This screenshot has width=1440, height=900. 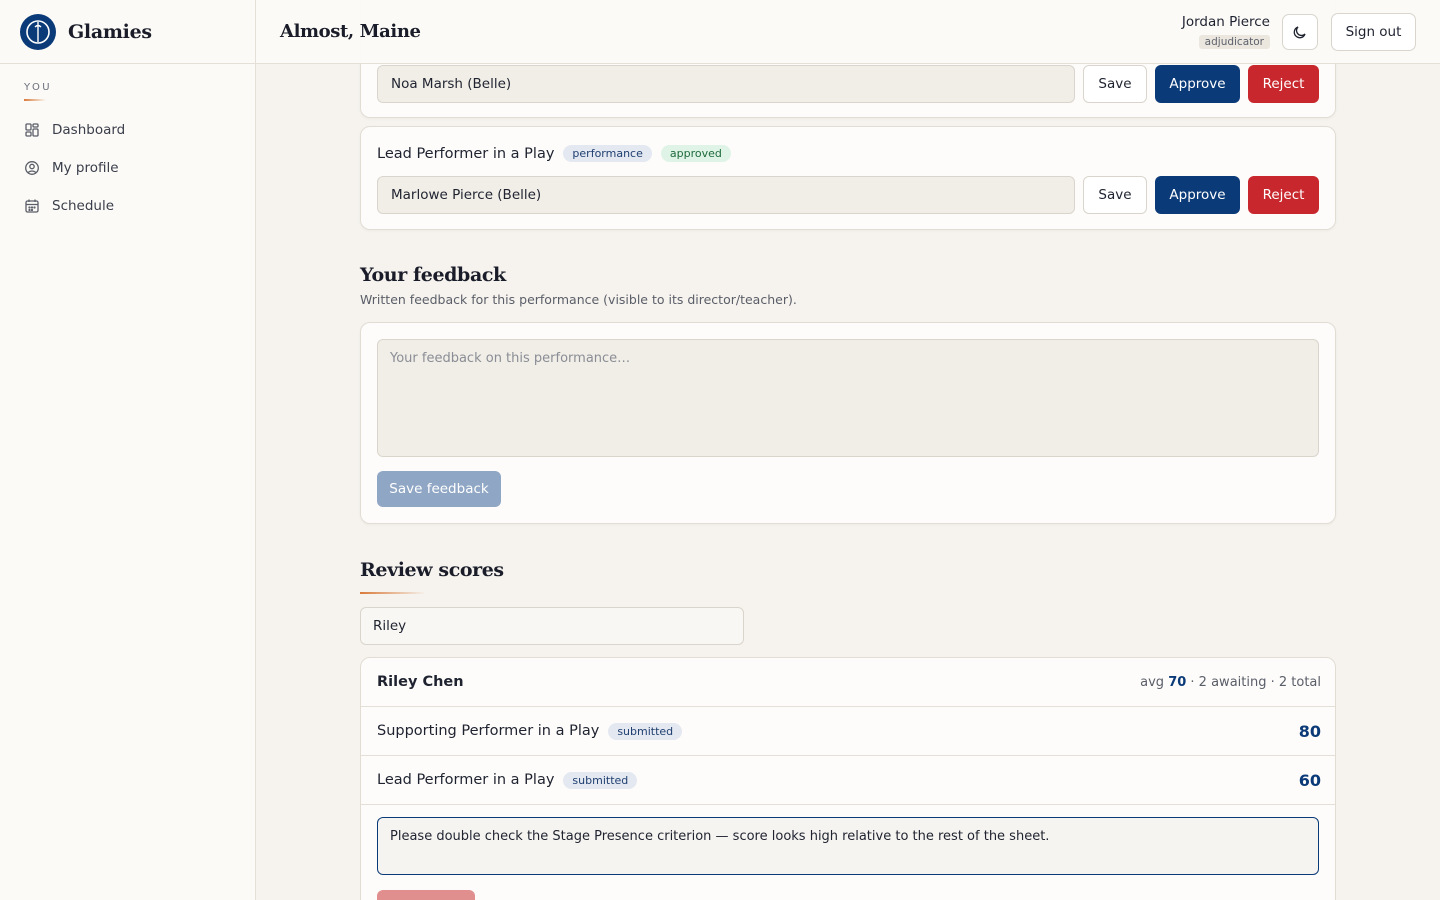 I want to click on feedback-heading: Your feedback, so click(x=433, y=275).